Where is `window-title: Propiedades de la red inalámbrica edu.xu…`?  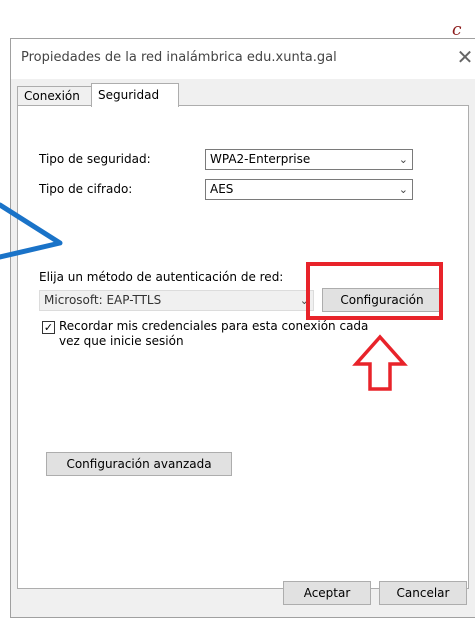 window-title: Propiedades de la red inalámbrica edu.xu… is located at coordinates (179, 57).